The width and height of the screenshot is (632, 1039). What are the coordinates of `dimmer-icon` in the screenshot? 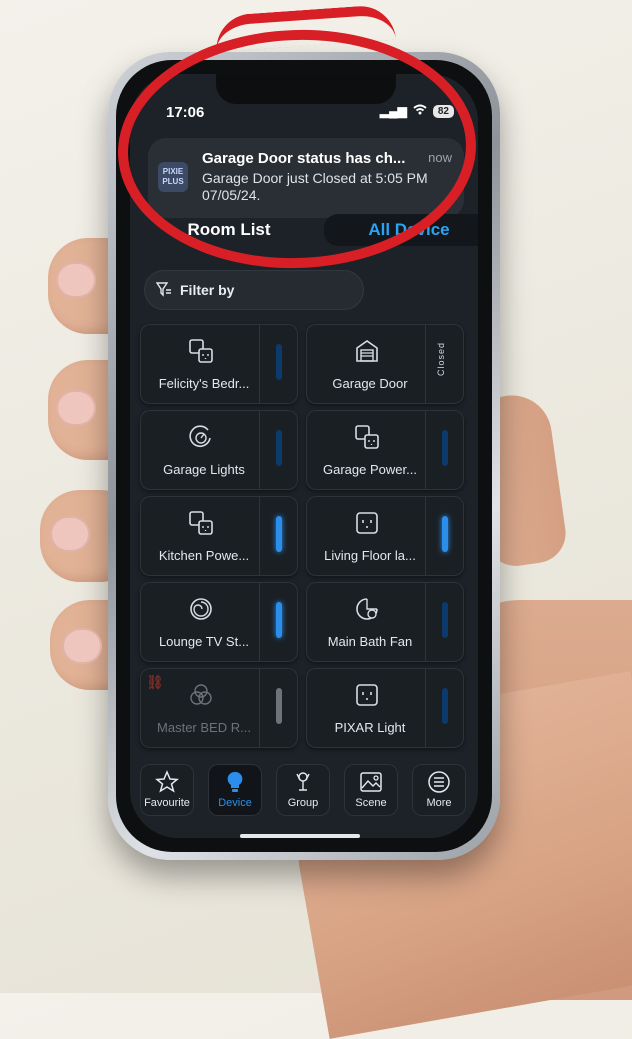 It's located at (200, 436).